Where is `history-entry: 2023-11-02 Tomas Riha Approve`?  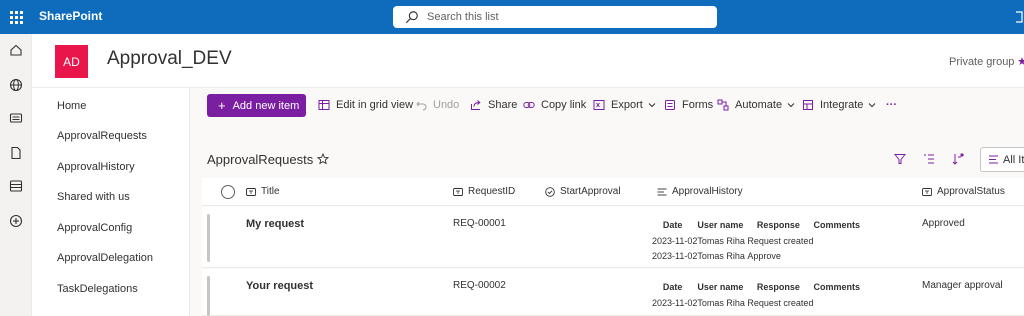
history-entry: 2023-11-02 Tomas Riha Approve is located at coordinates (758, 258).